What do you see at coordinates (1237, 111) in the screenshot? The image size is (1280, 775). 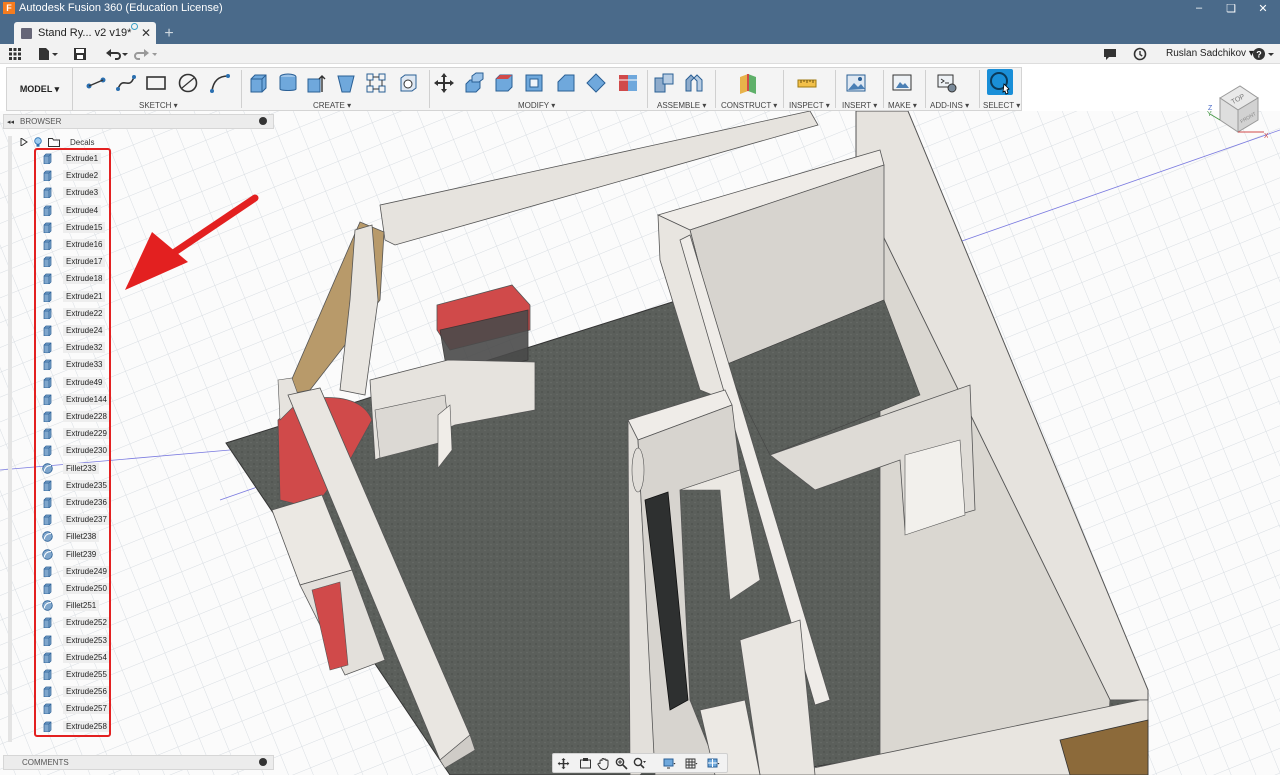 I see `view-cube: TOP FRONT X Y Z` at bounding box center [1237, 111].